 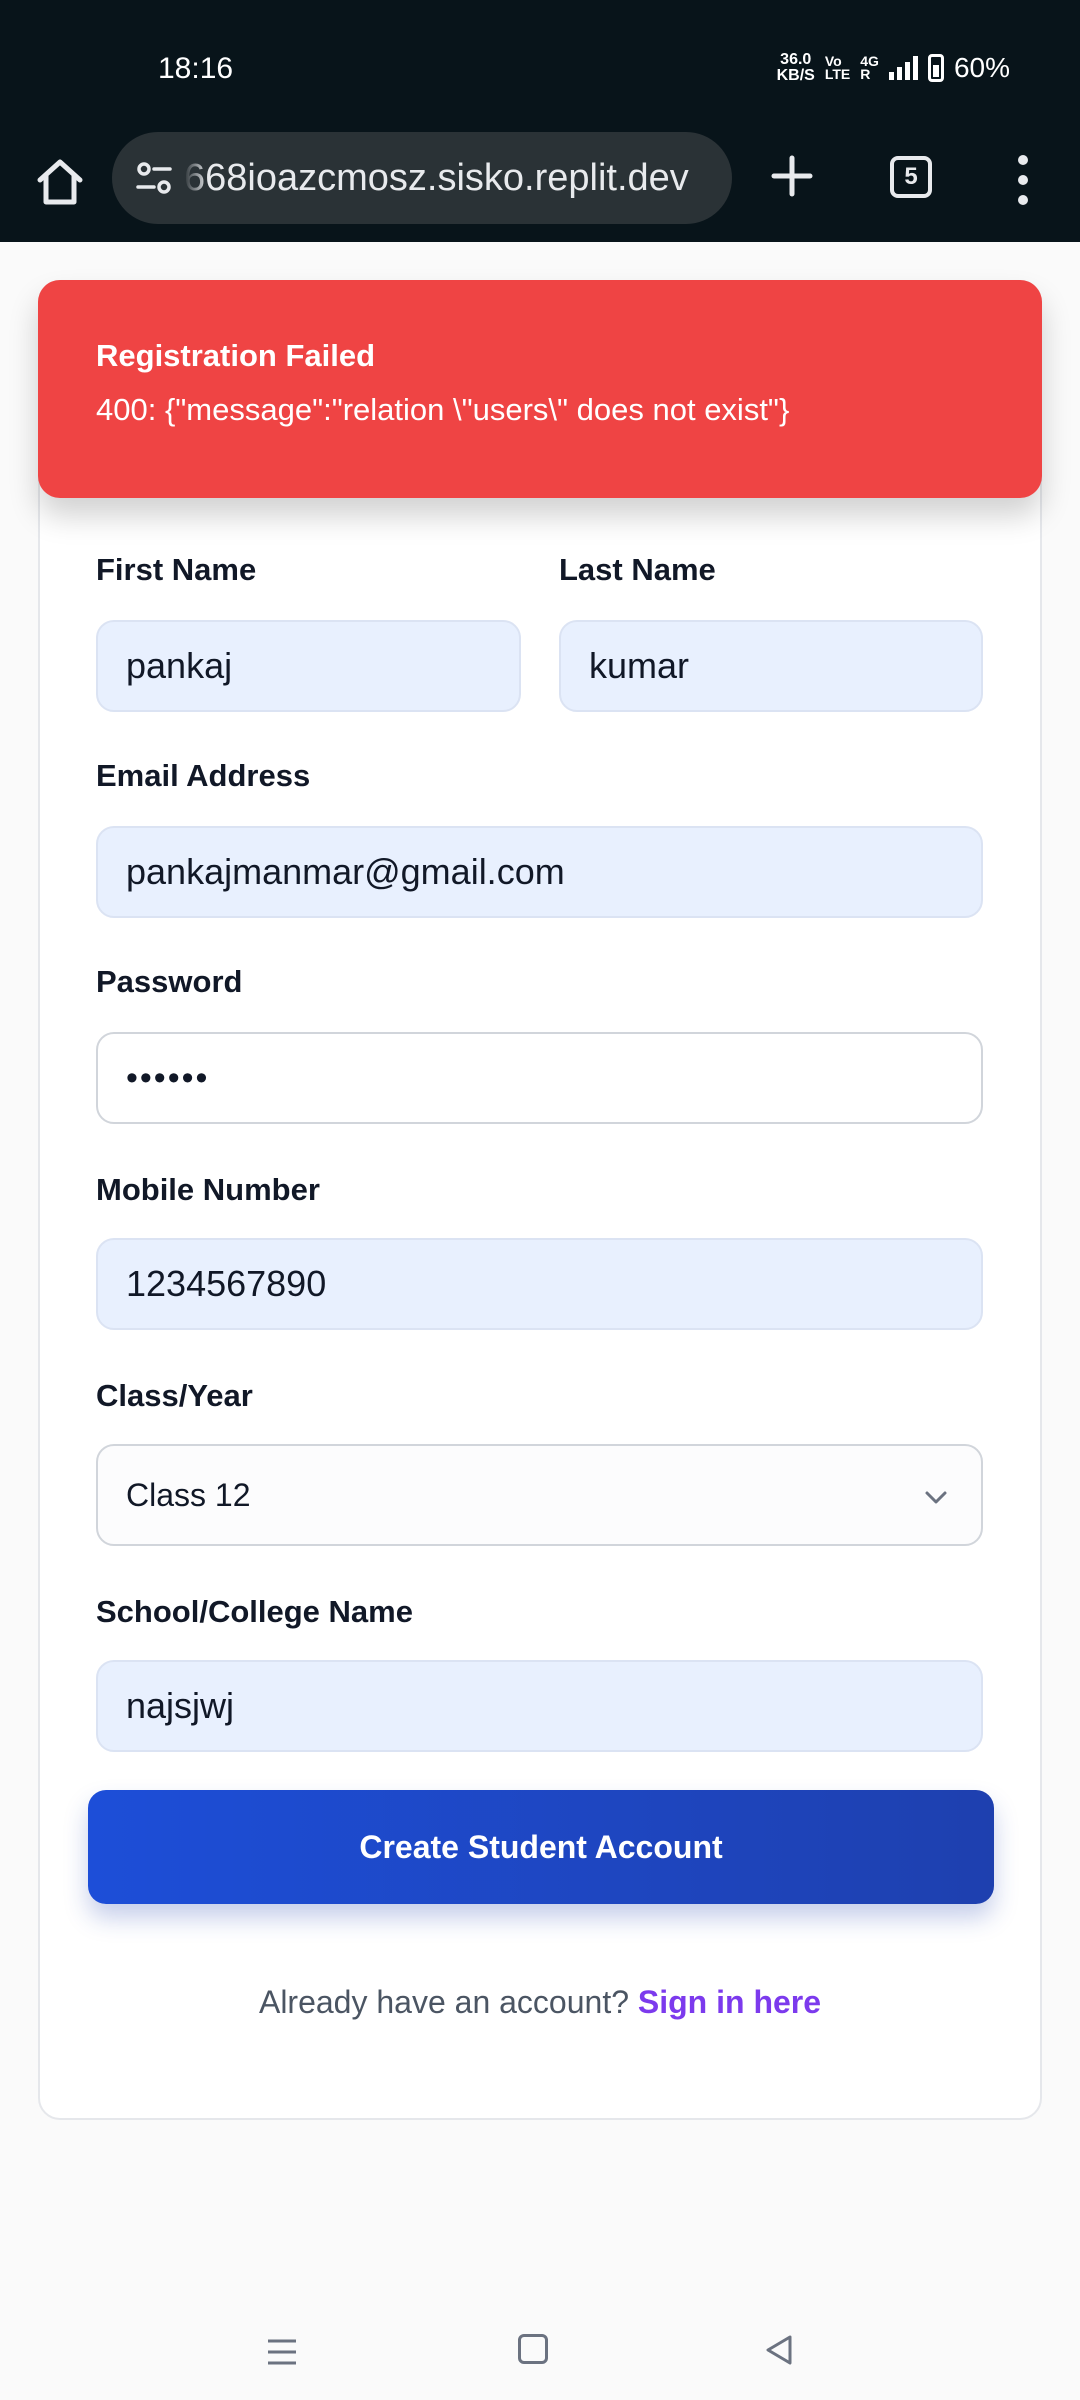 What do you see at coordinates (865, 74) in the screenshot?
I see `network-type-bottom: R` at bounding box center [865, 74].